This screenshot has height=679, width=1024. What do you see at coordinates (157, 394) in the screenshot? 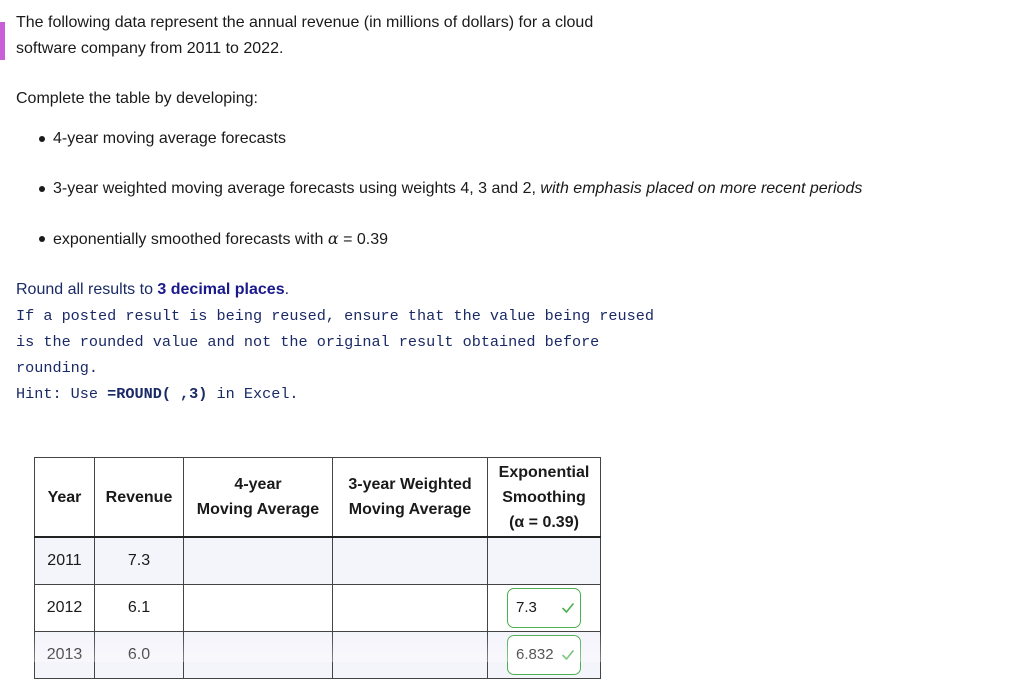
I see `excel-hint-function: =ROUND( ,3)` at bounding box center [157, 394].